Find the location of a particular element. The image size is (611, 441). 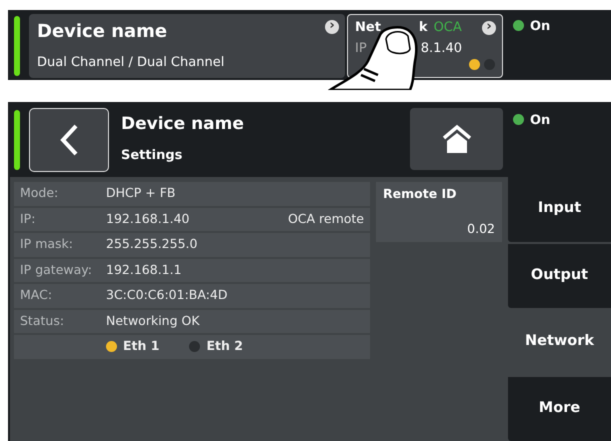

info-label: IP mask: is located at coordinates (47, 244).